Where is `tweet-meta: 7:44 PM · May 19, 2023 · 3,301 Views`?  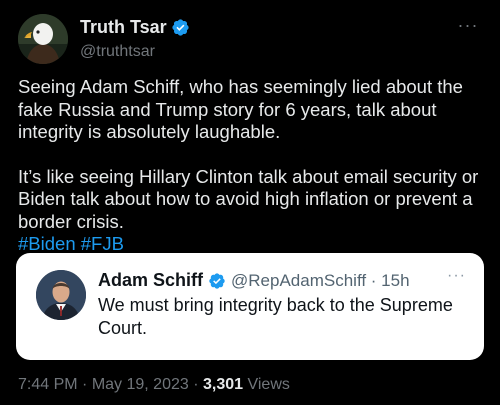
tweet-meta: 7:44 PM · May 19, 2023 · 3,301 Views is located at coordinates (154, 385).